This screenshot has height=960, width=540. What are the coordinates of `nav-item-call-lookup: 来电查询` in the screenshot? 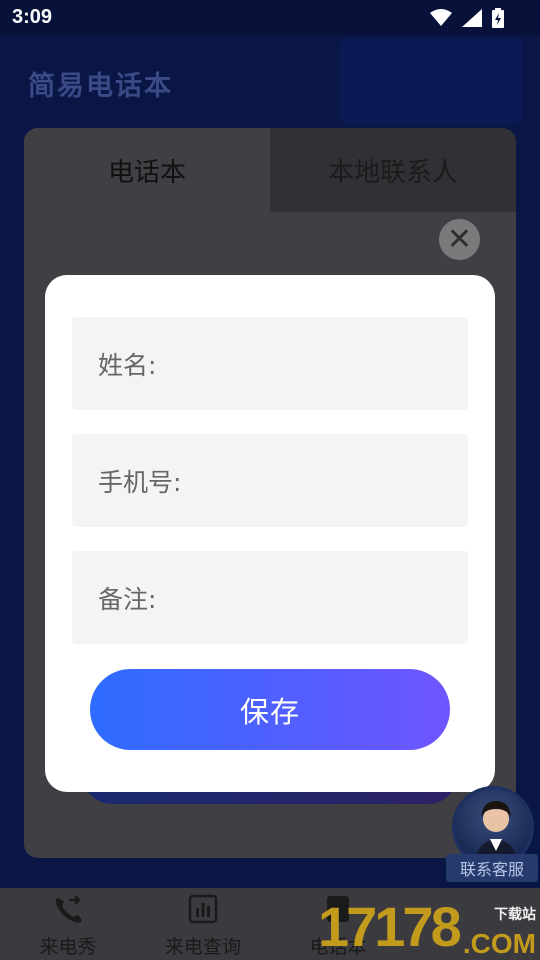 It's located at (203, 926).